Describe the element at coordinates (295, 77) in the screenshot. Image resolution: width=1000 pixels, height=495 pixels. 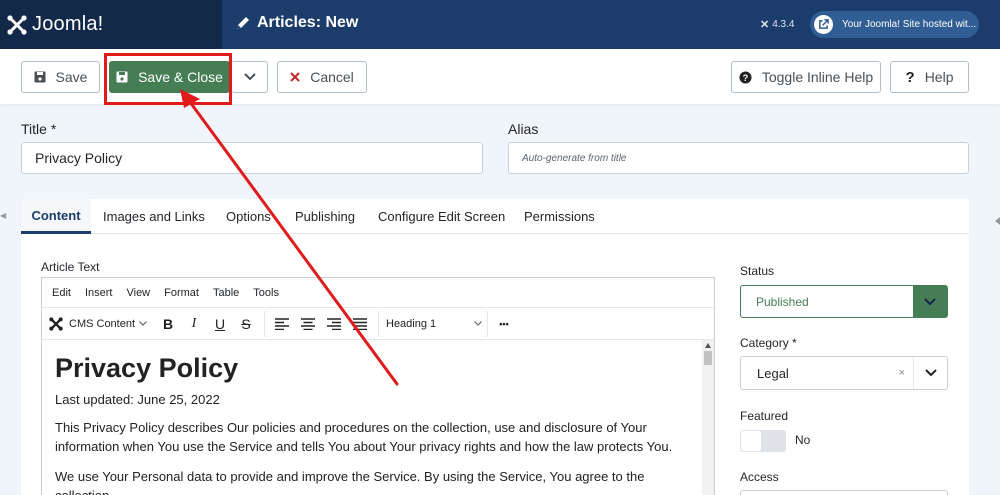
I see `x-icon` at that location.